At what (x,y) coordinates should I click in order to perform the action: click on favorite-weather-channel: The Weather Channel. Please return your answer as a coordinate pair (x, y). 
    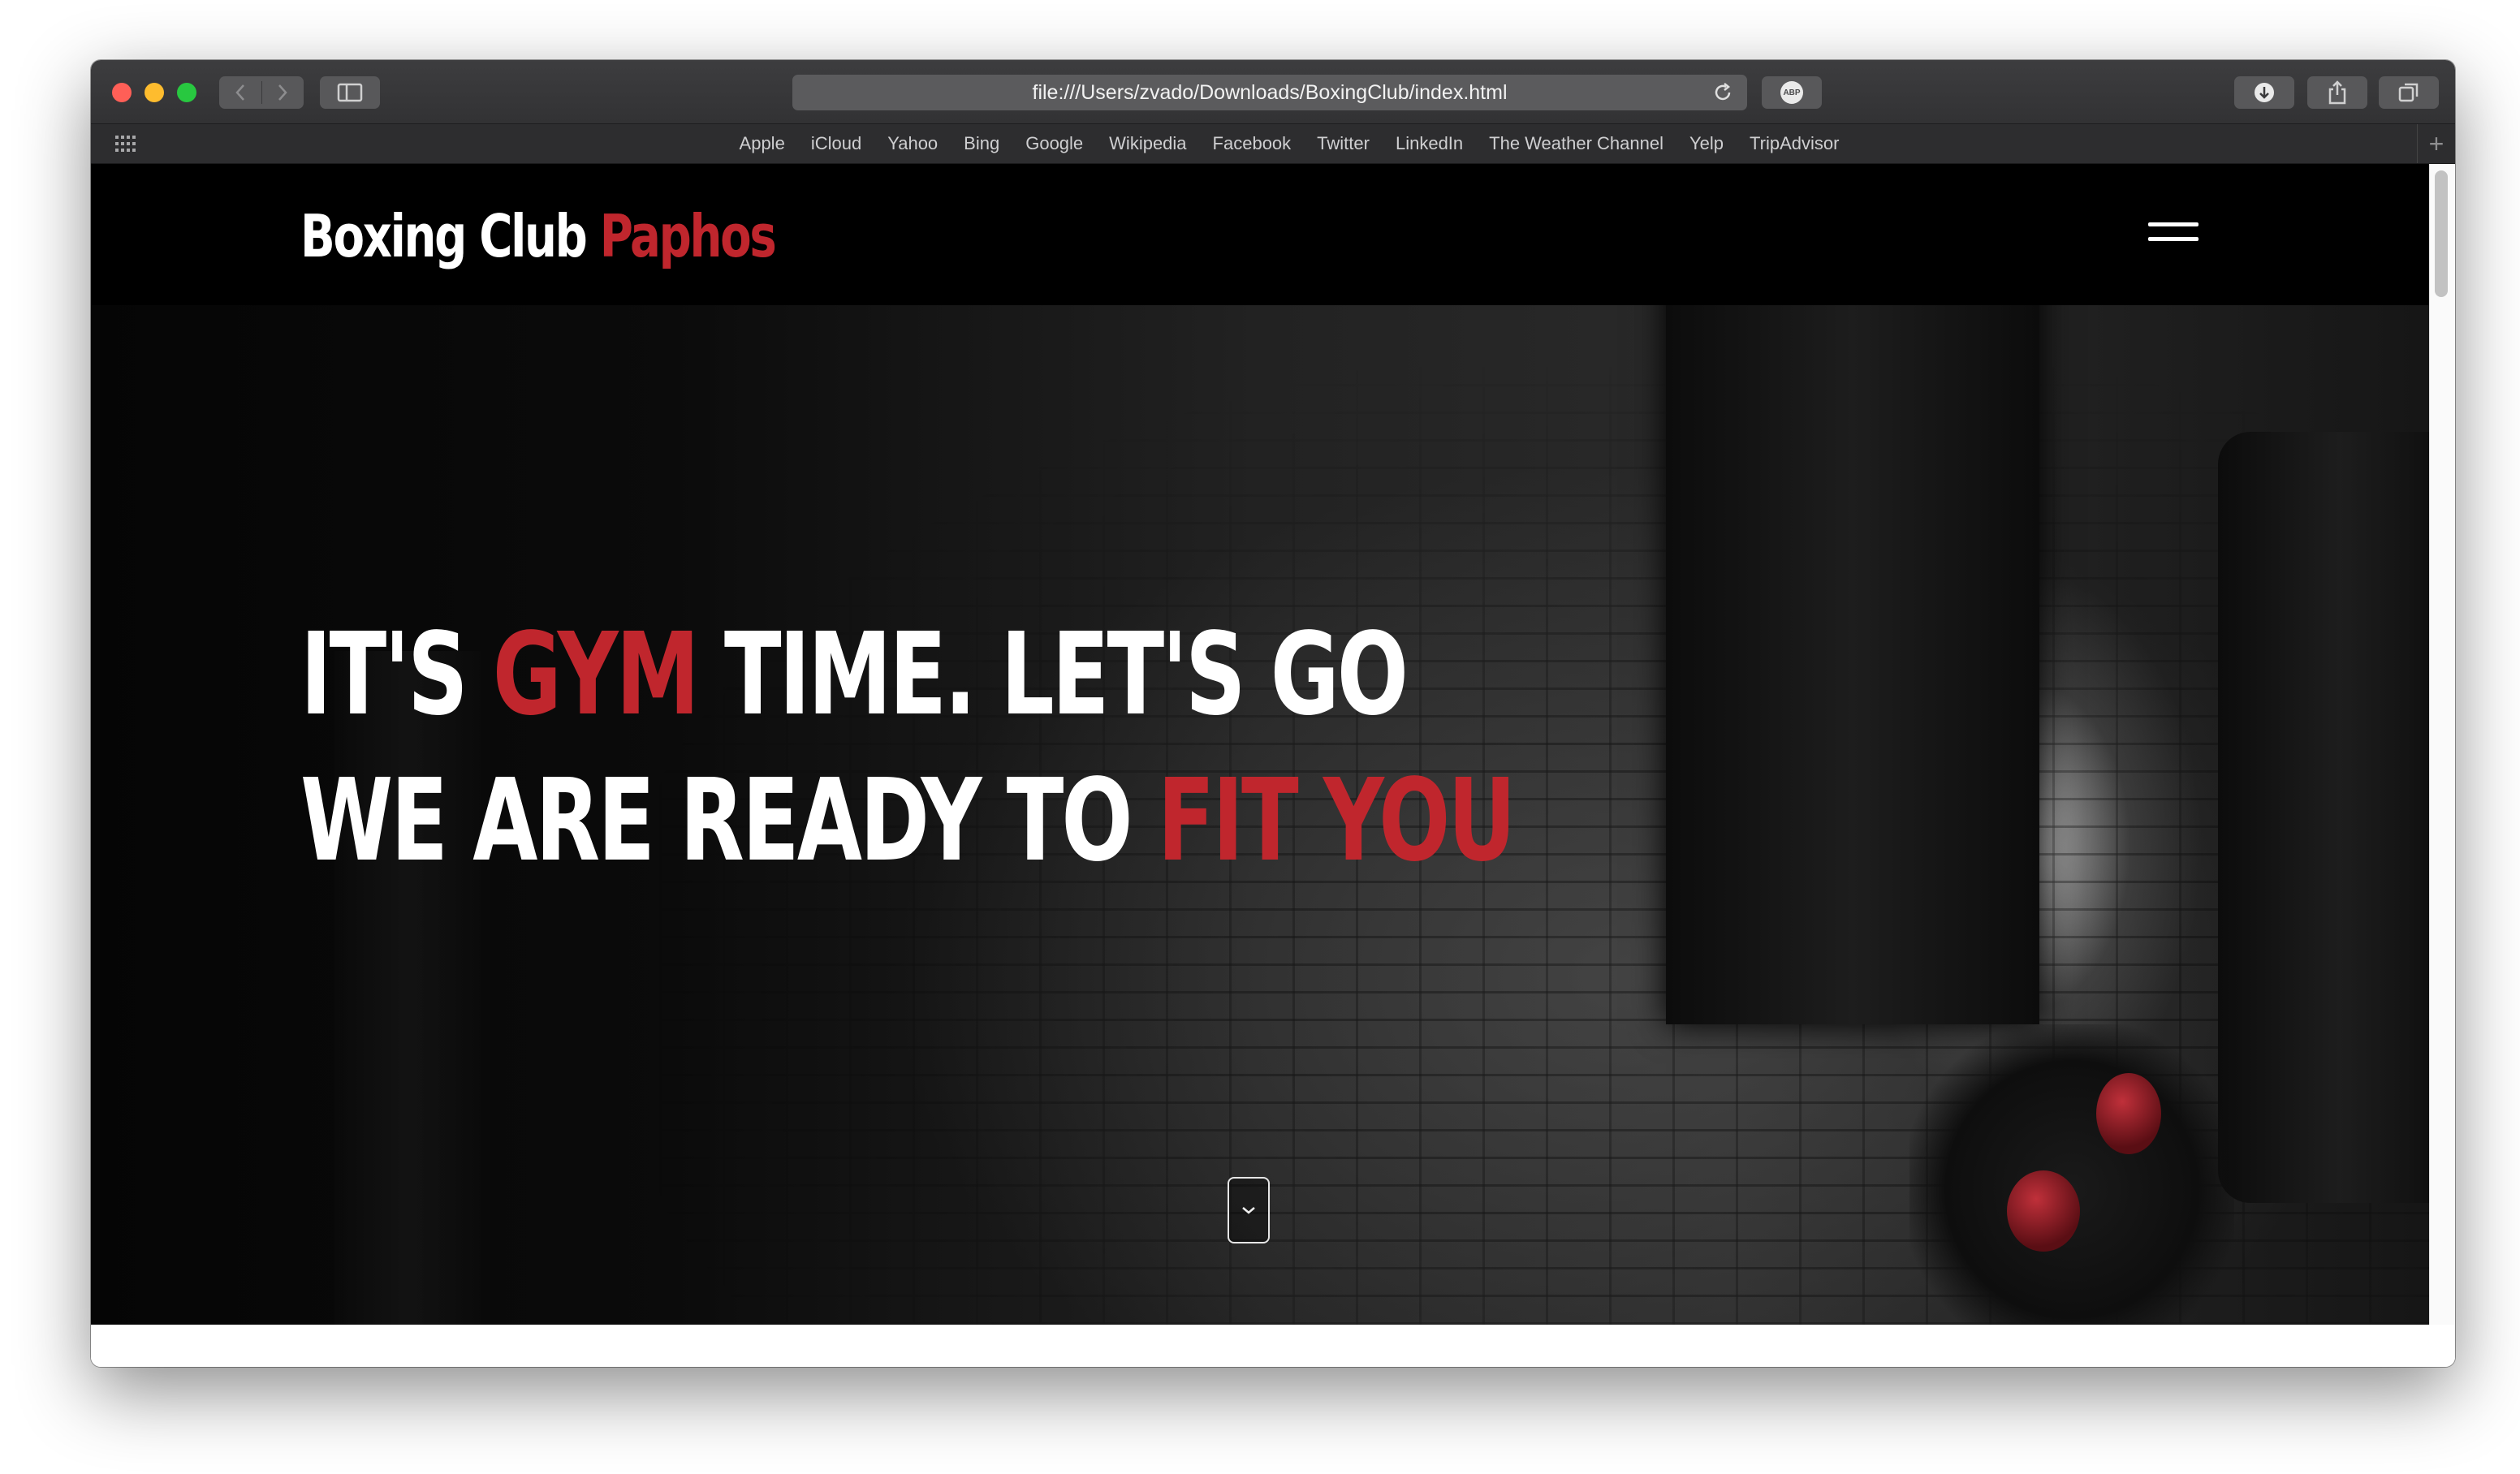
    Looking at the image, I should click on (1576, 143).